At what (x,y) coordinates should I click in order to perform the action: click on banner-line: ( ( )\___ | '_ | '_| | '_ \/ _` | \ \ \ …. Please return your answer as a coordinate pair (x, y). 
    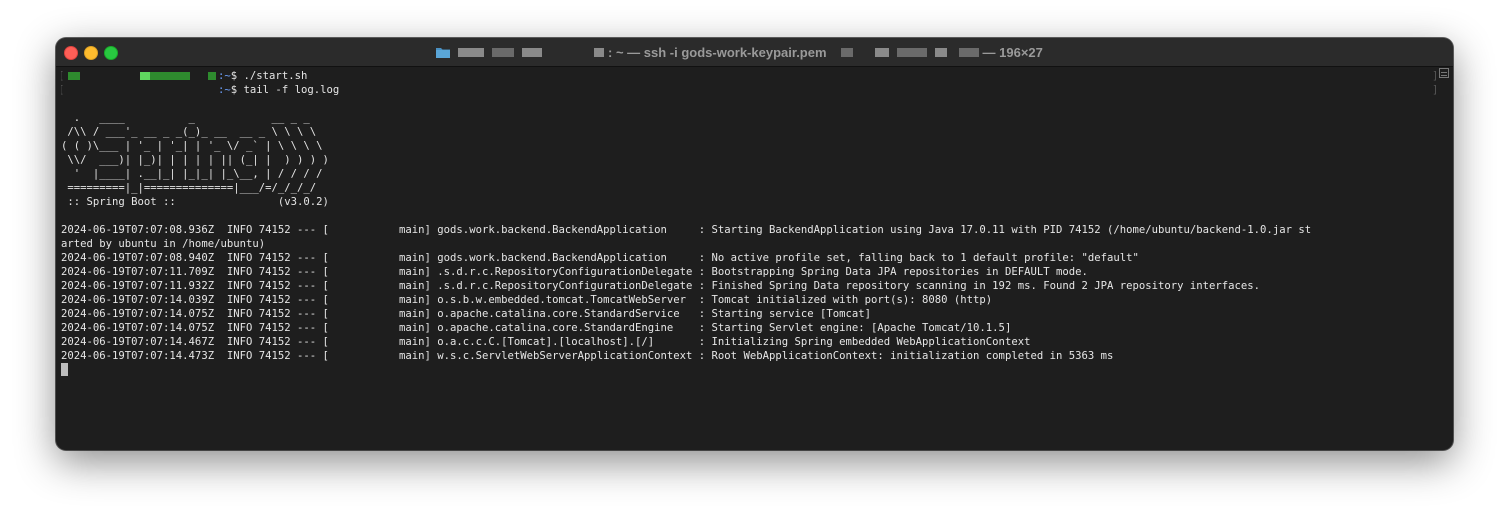
    Looking at the image, I should click on (192, 146).